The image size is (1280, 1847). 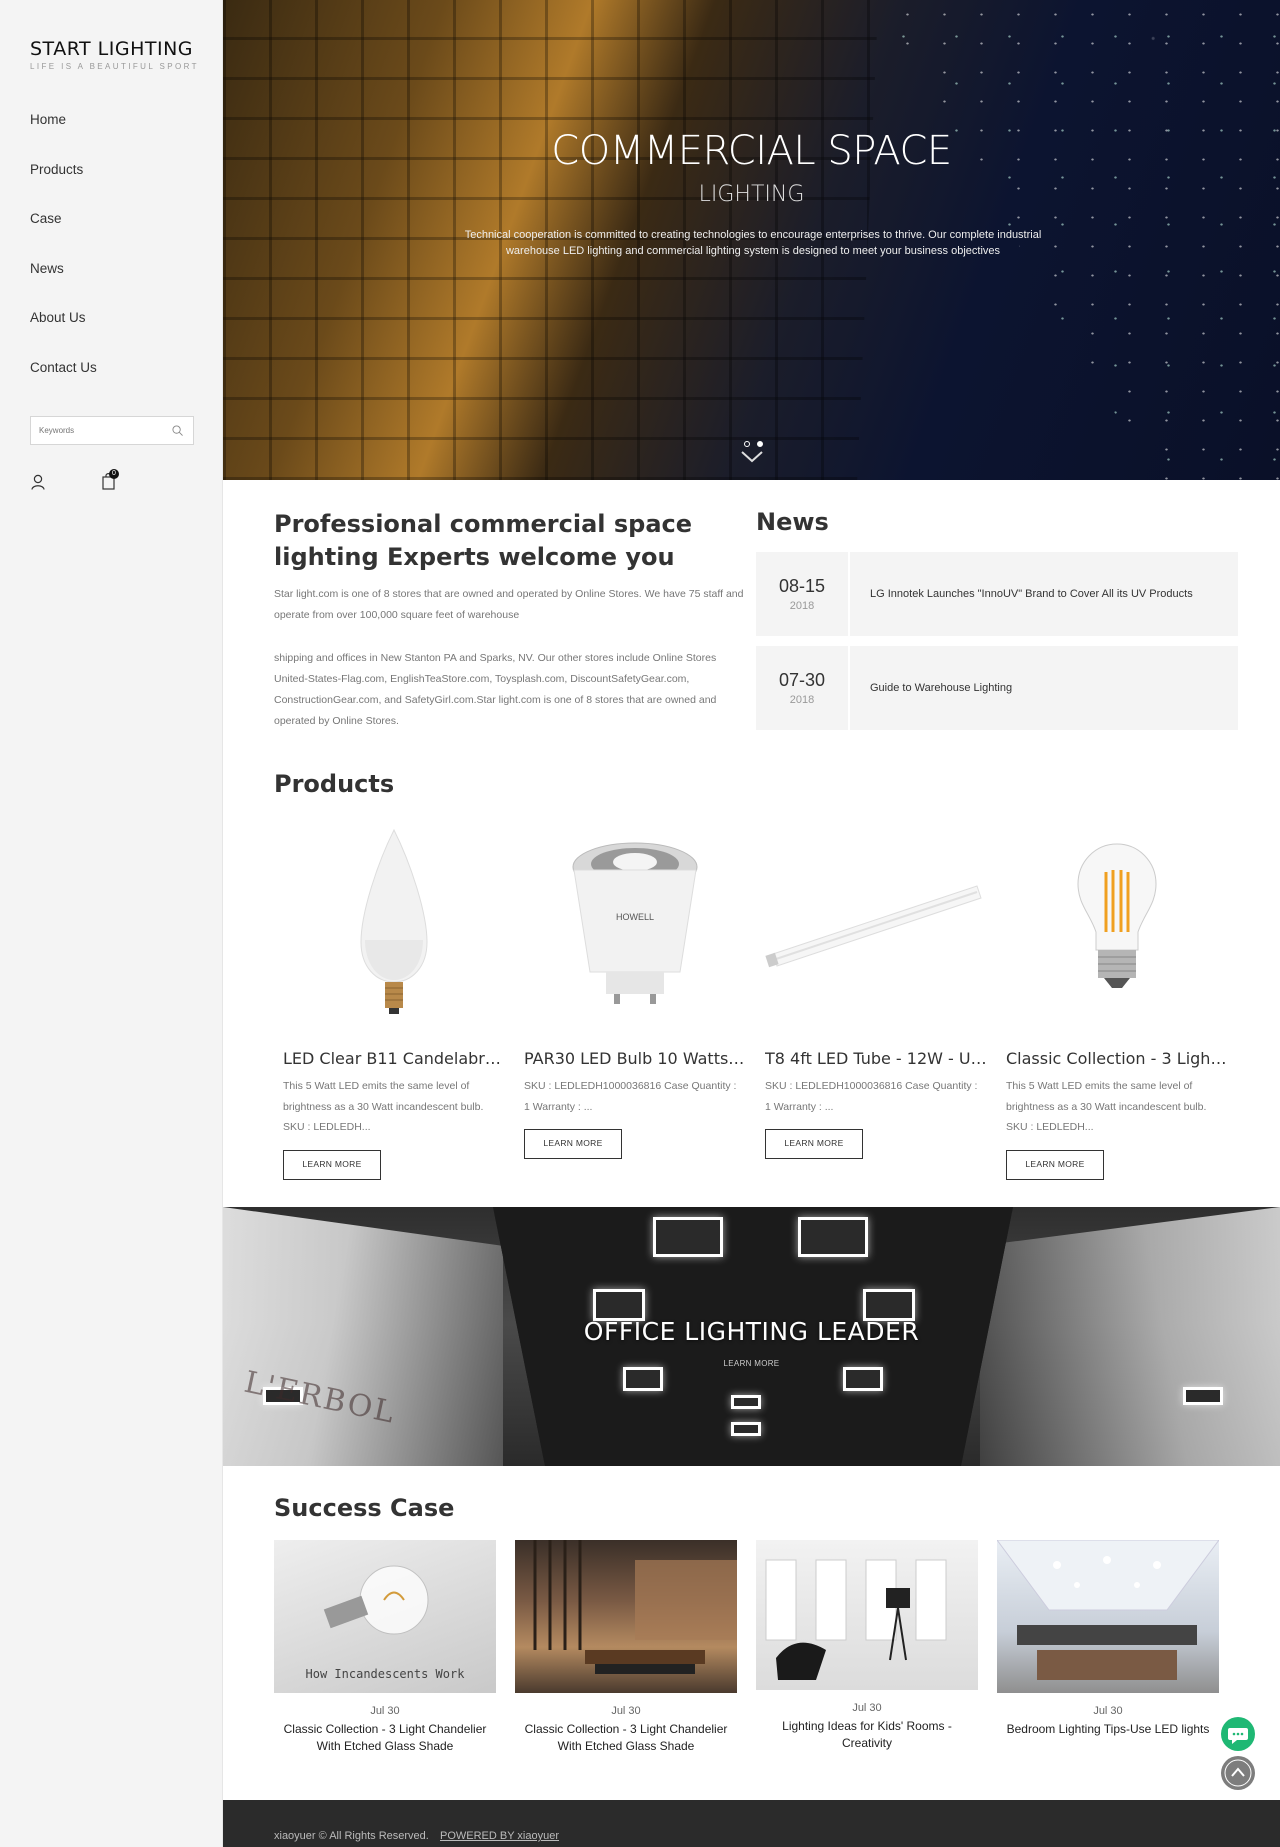 What do you see at coordinates (635, 1607) in the screenshot?
I see `office-interior-icon` at bounding box center [635, 1607].